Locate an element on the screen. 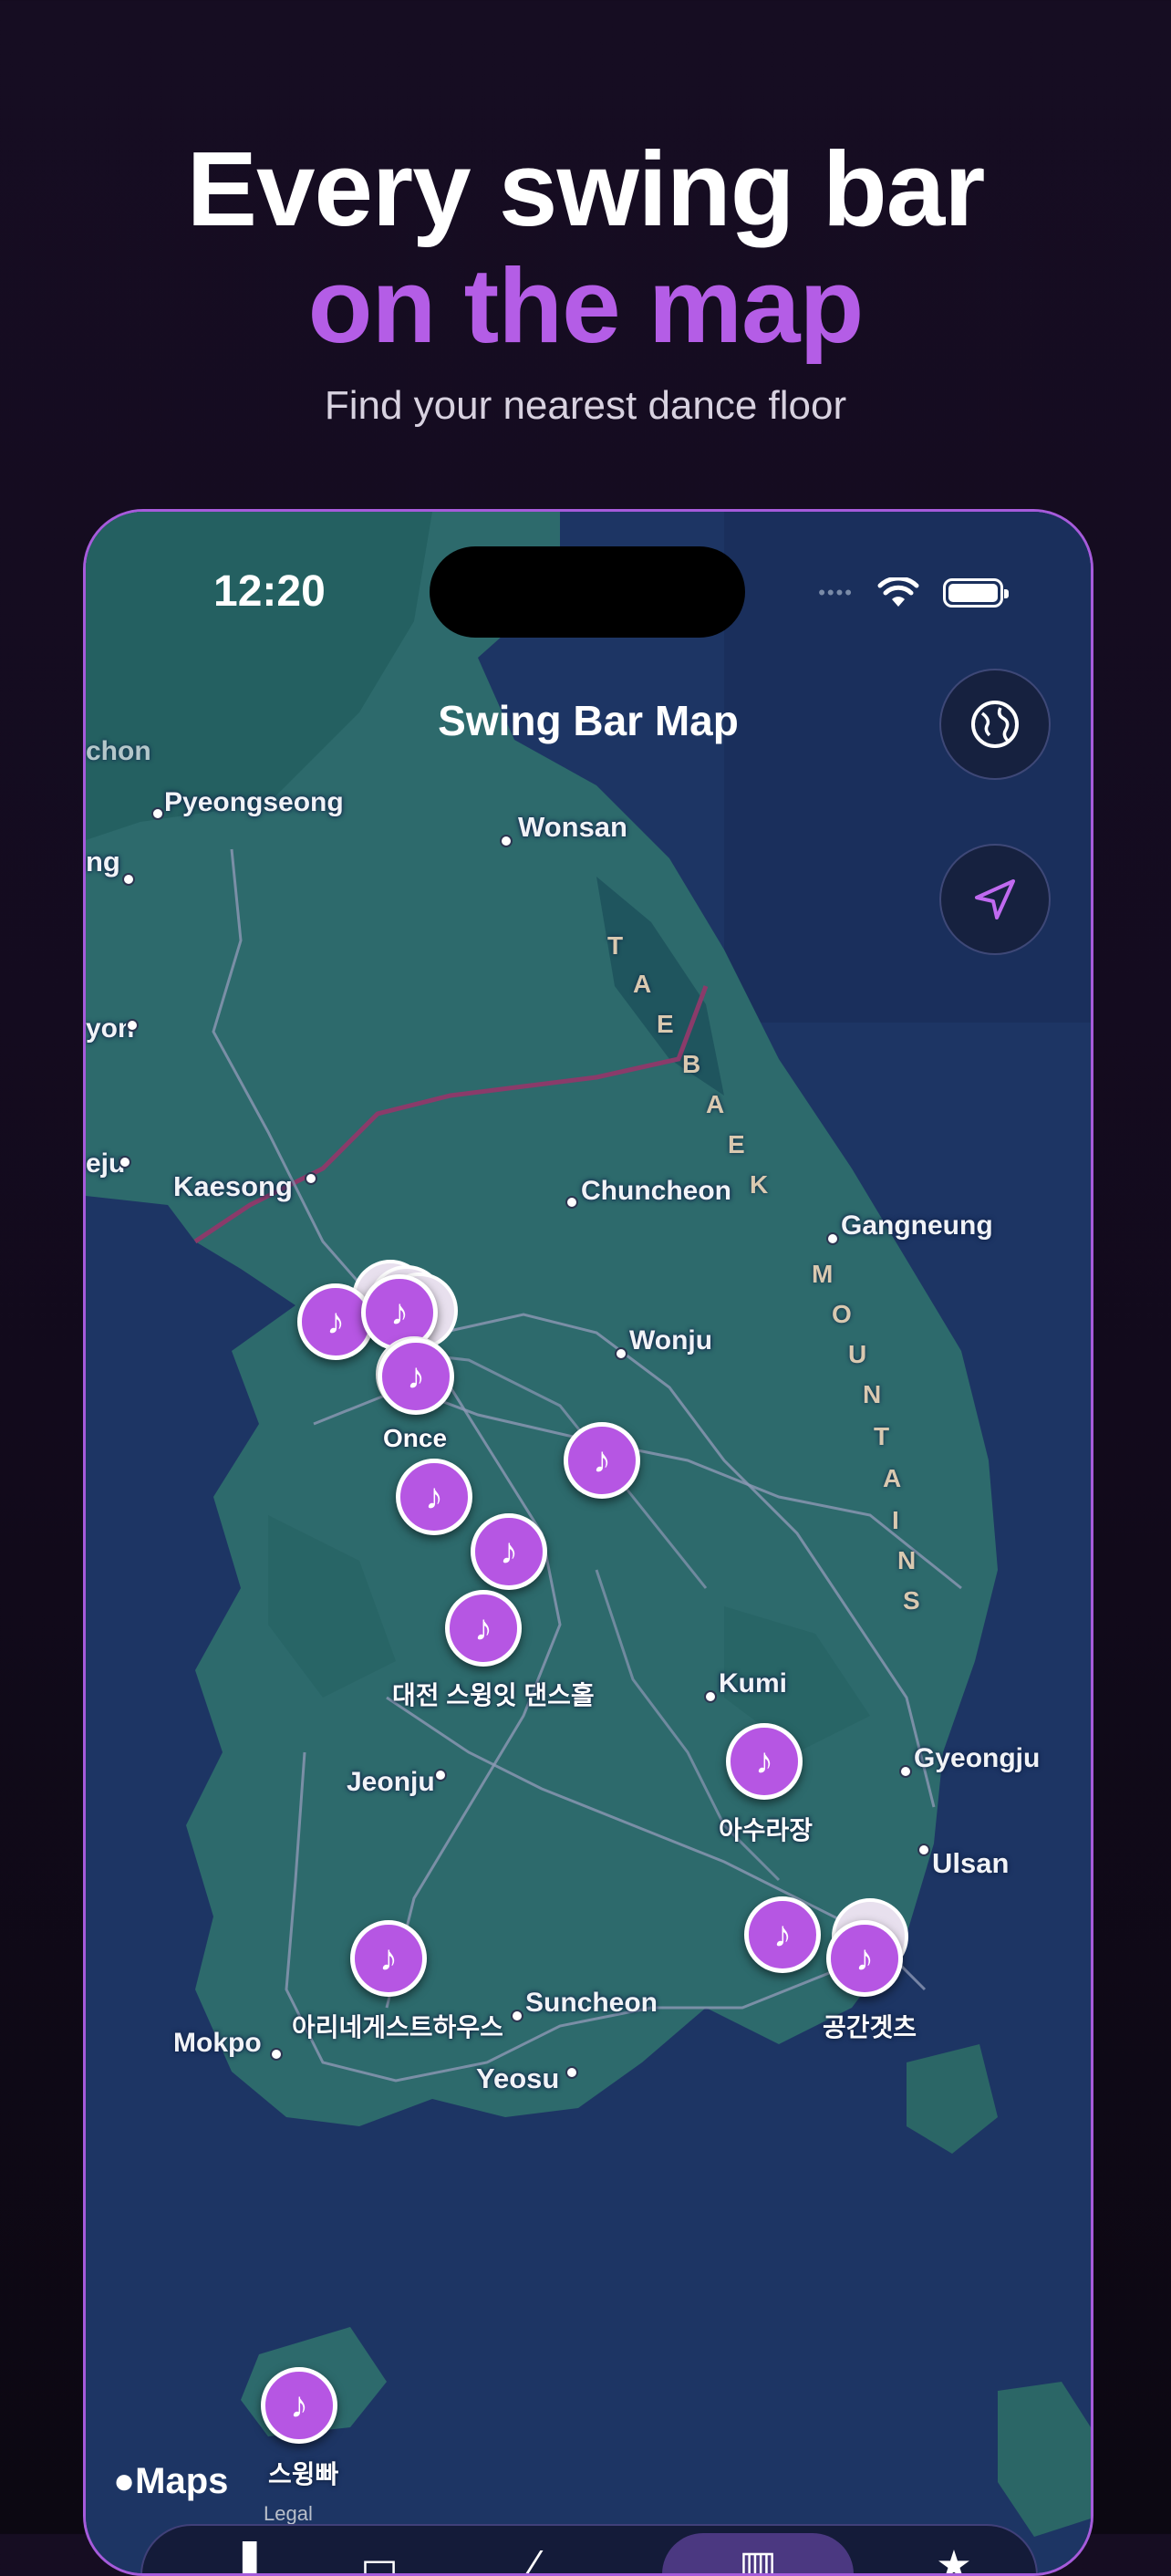 The width and height of the screenshot is (1171, 2576). tab-star-icon: ★ is located at coordinates (954, 2557).